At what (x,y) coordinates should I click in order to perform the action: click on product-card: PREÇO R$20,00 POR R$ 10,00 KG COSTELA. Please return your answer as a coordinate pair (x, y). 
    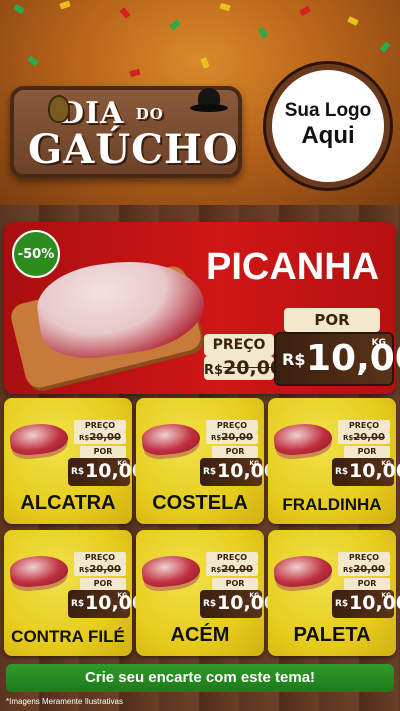
    Looking at the image, I should click on (206, 461).